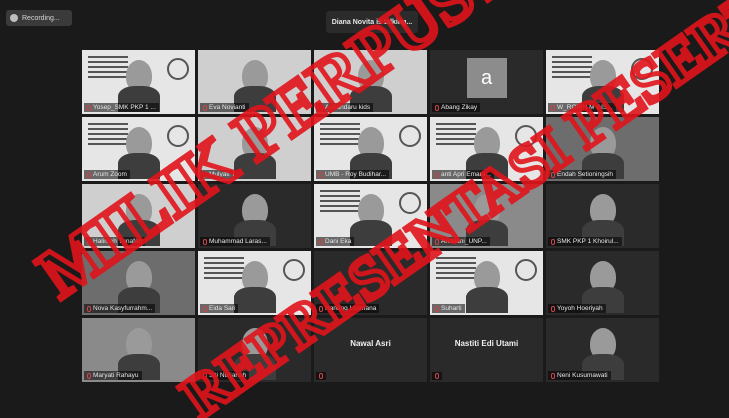  I want to click on participant-tile: Suharti, so click(486, 283).